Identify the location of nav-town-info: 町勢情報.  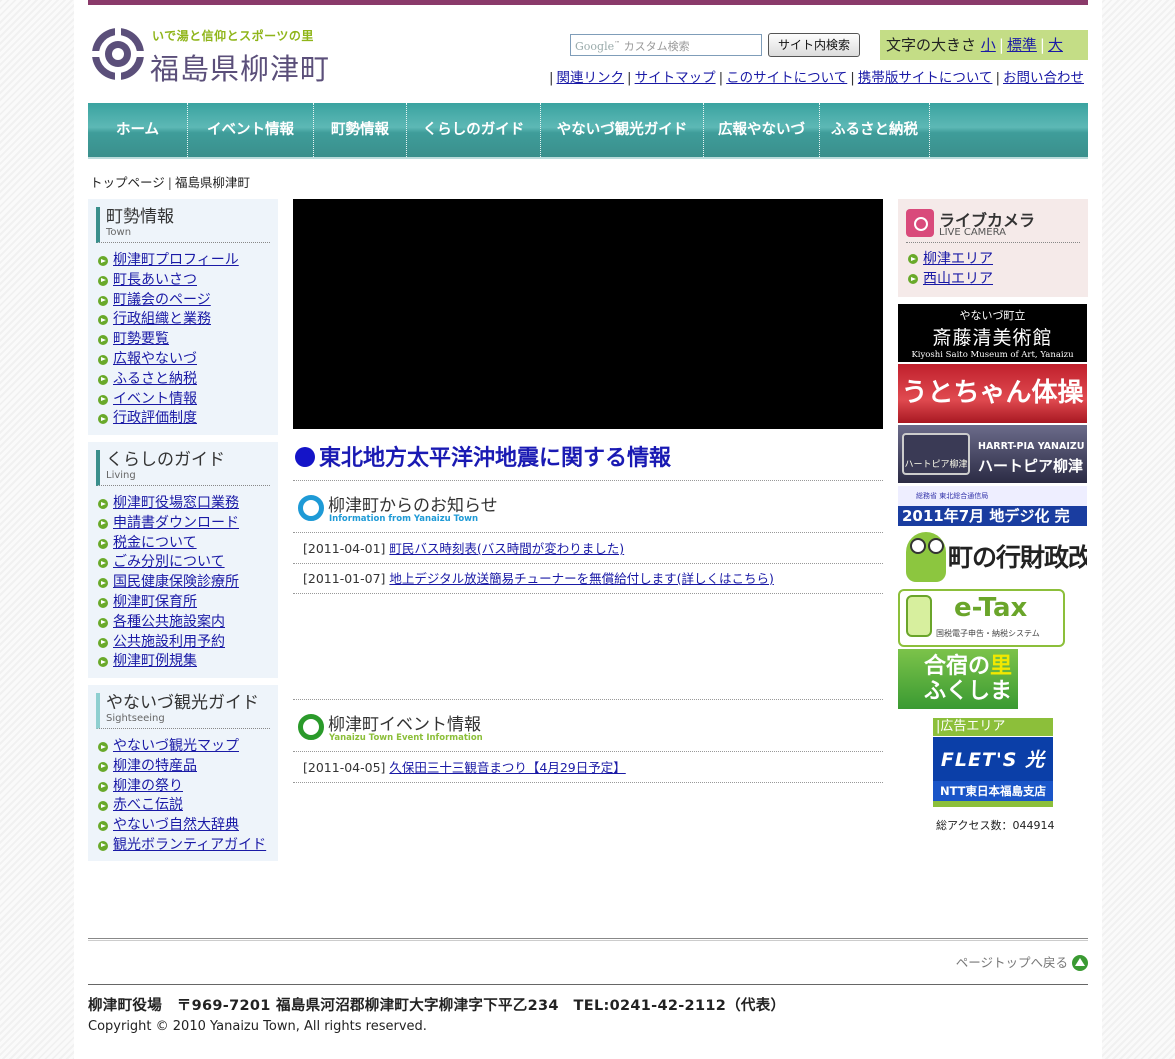
(360, 130).